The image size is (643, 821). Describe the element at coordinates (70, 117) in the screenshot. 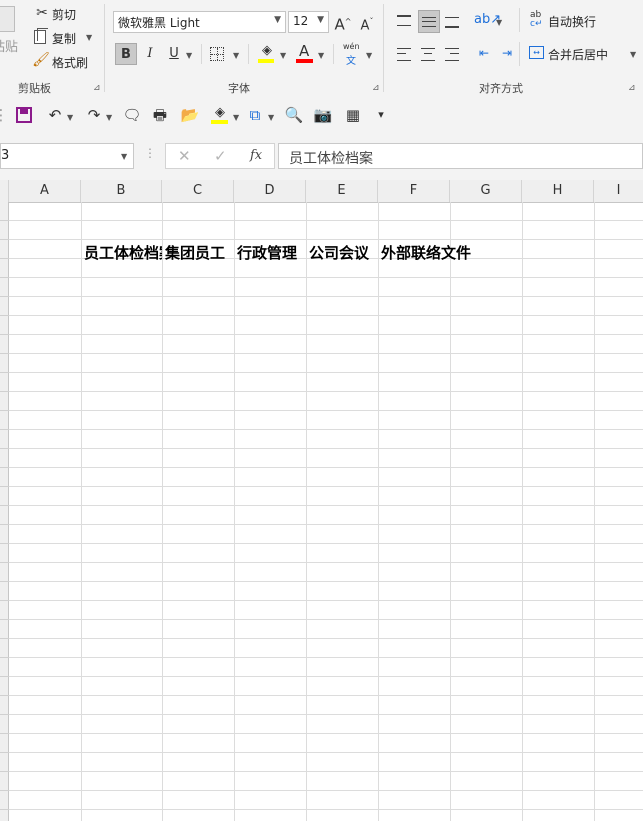

I see `undo-dropdown-icon: ▼` at that location.